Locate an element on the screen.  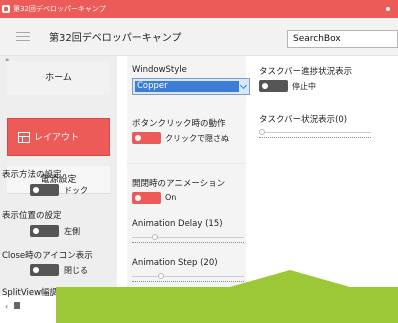
app-icon is located at coordinates (6, 9).